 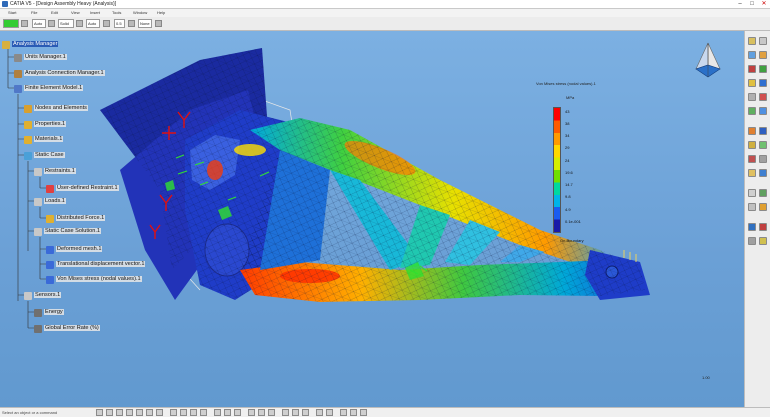 What do you see at coordinates (251, 412) in the screenshot?
I see `catalog-icon` at bounding box center [251, 412].